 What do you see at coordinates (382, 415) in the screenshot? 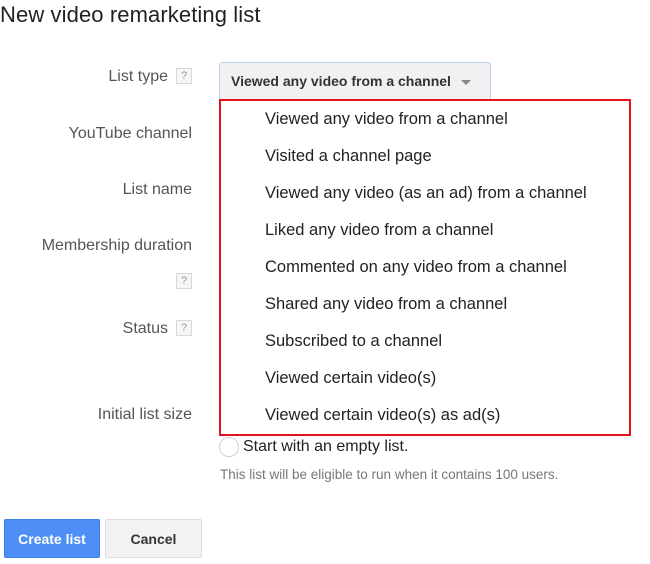
I see `menu-item-viewed-certain-videos-as-ads: Viewed certain video(s) as ad(s)` at bounding box center [382, 415].